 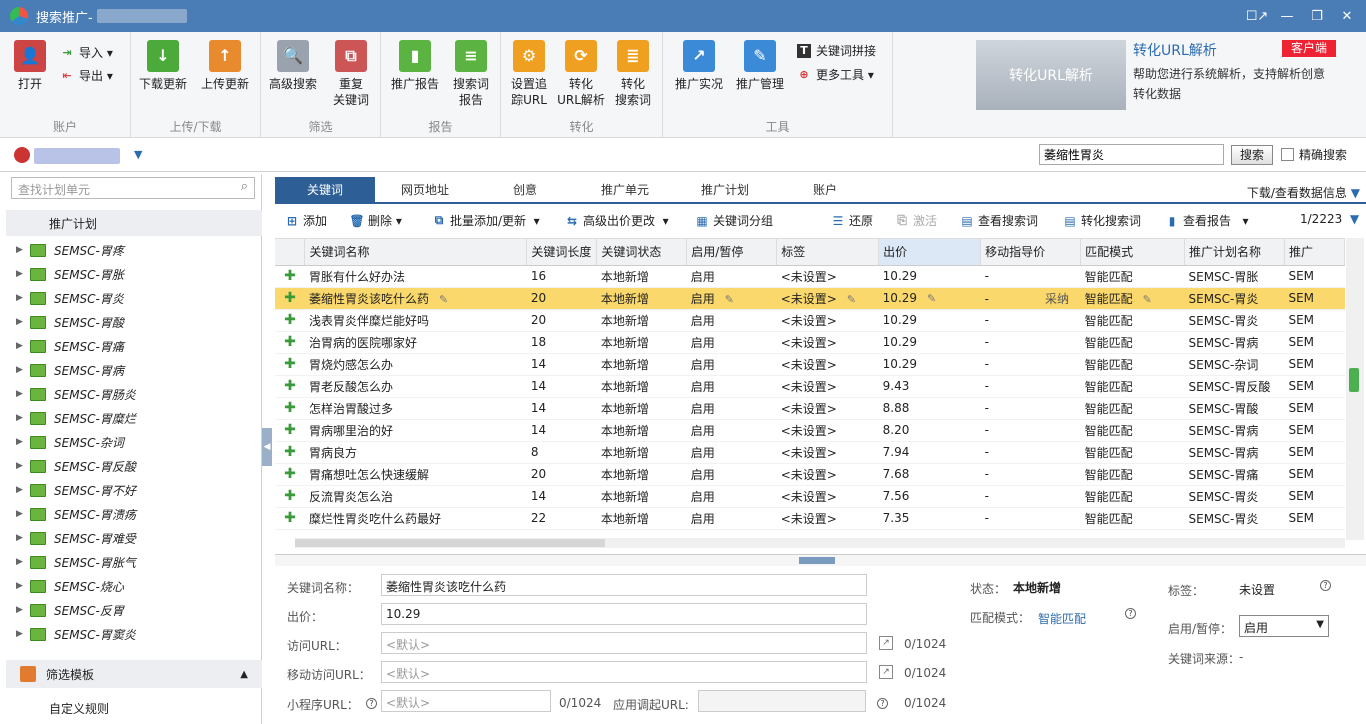 I want to click on plan-item: ▶ SEMSC-烧心, so click(x=134, y=586).